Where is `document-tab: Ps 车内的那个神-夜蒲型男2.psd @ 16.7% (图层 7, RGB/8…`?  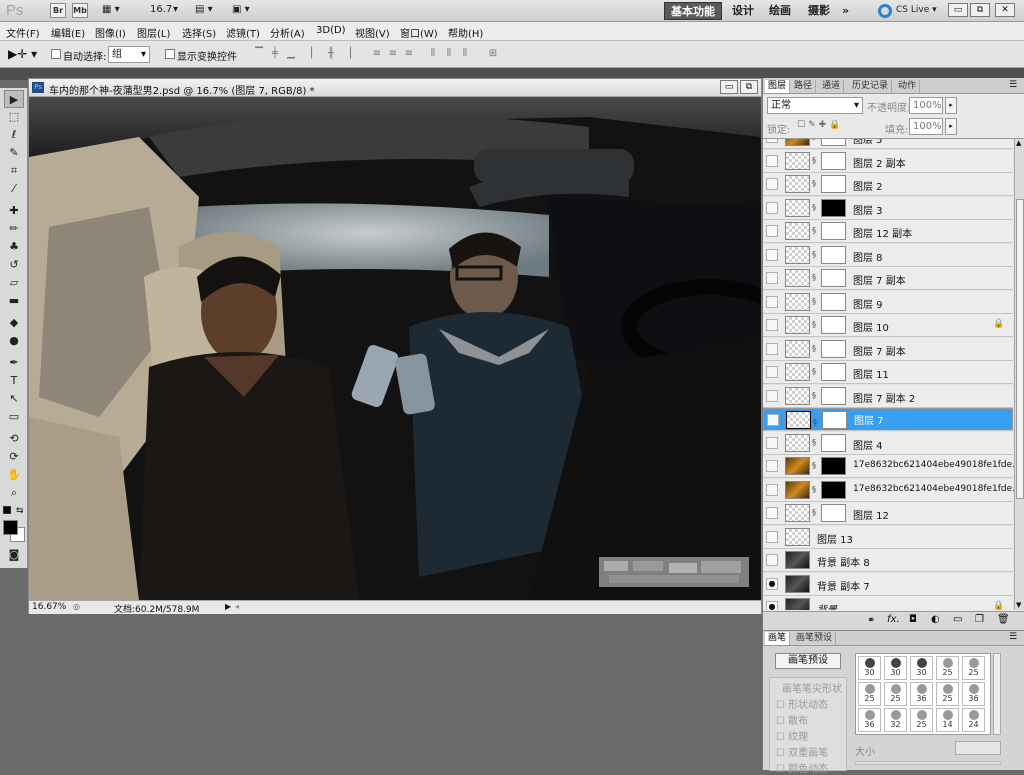 document-tab: Ps 车内的那个神-夜蒲型男2.psd @ 16.7% (图层 7, RGB/8… is located at coordinates (395, 88).